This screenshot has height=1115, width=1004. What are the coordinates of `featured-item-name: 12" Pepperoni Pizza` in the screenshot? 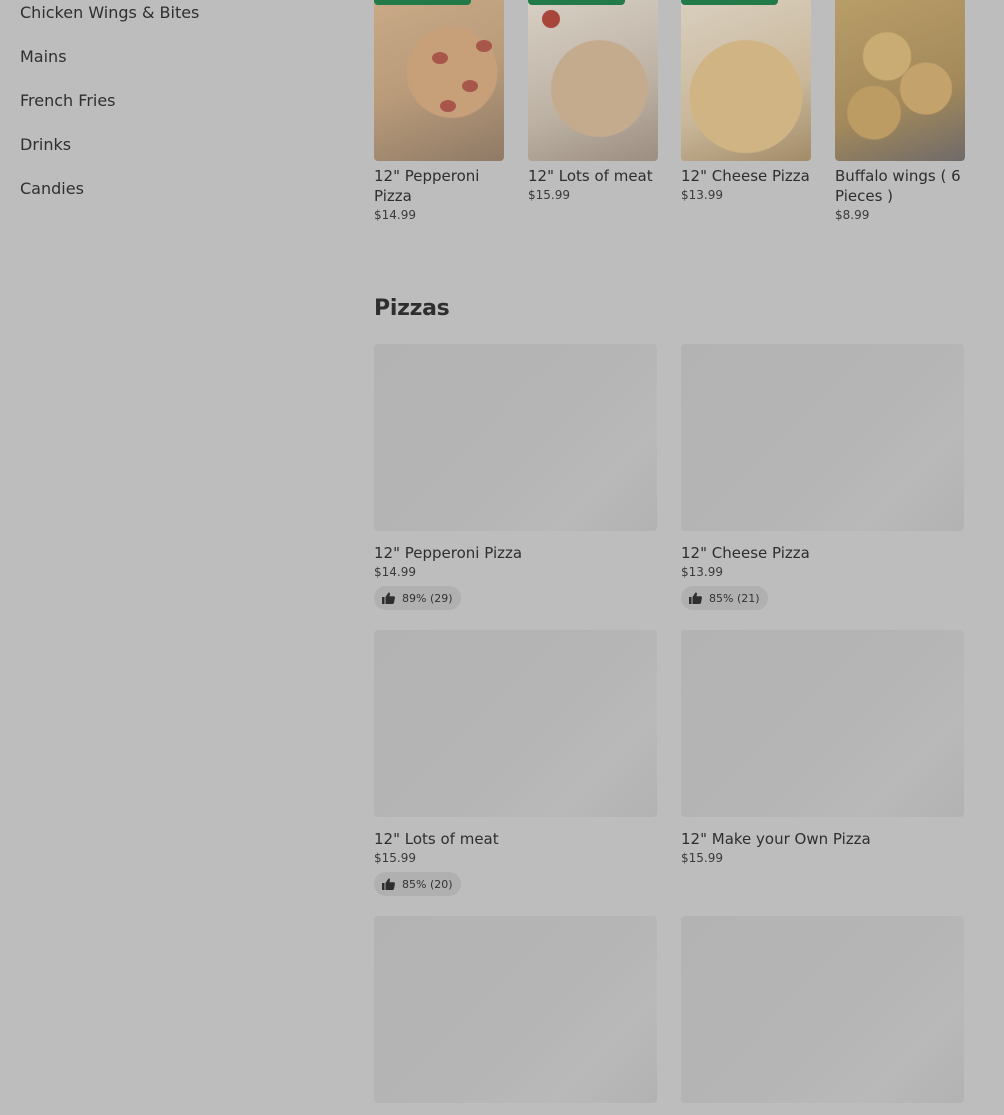 It's located at (427, 186).